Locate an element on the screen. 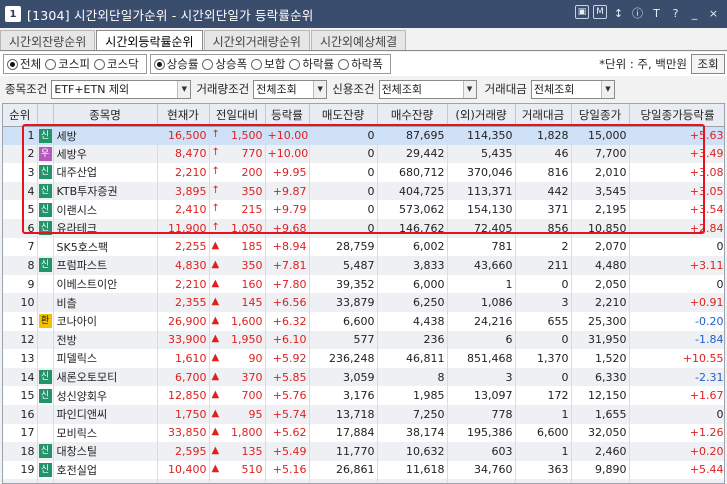 This screenshot has width=727, height=484. stock-name: 큐로홀딩스 is located at coordinates (105, 481).